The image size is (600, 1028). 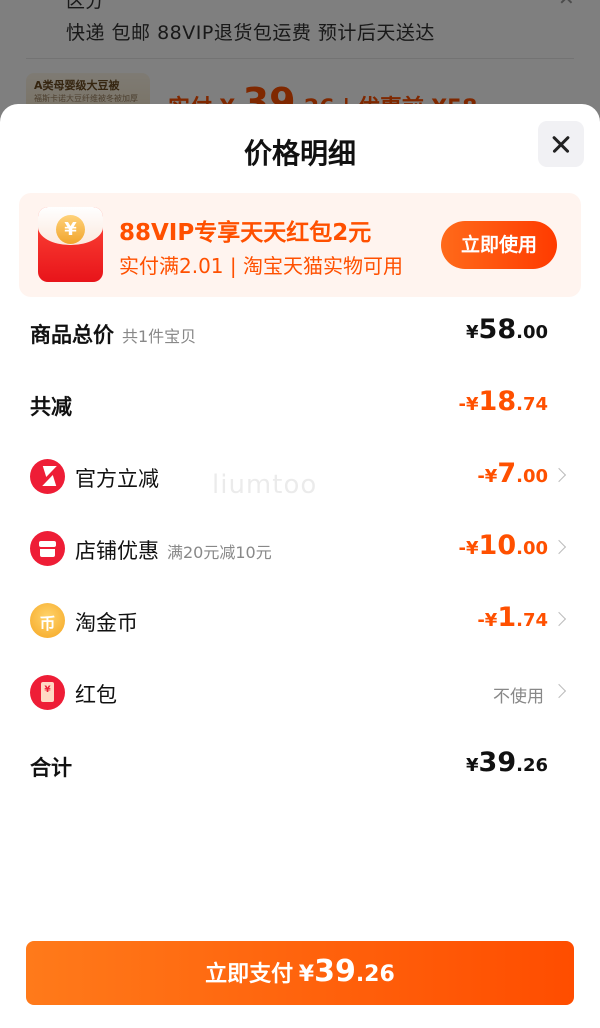 I want to click on yen-icon: ¥, so click(x=70, y=229).